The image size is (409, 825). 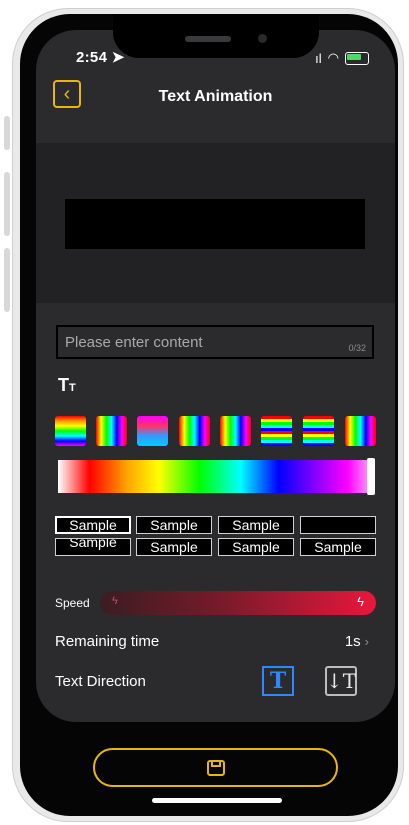 I want to click on font-icon-small: T, so click(x=72, y=388).